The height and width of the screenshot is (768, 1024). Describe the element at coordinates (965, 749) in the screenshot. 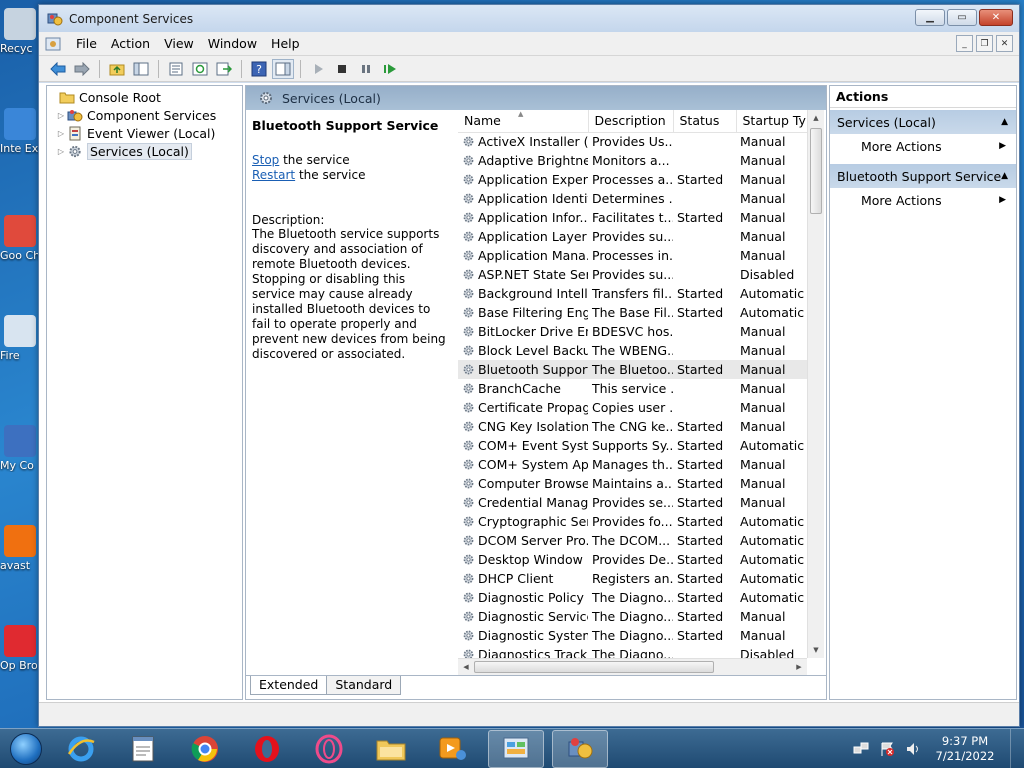

I see `taskbar-clock: 9:37 PM 7/21/2022` at that location.